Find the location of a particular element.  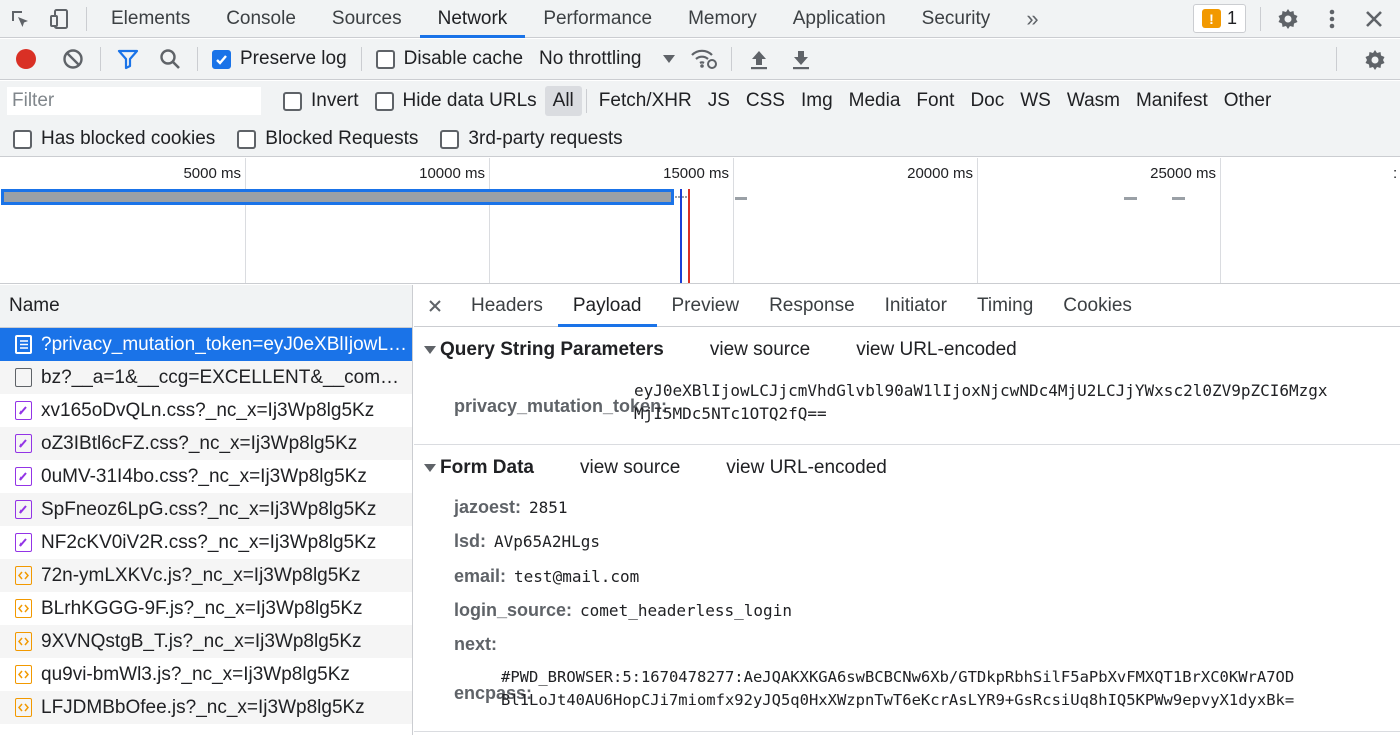

issues-counter-button: ! 1 is located at coordinates (1220, 18).